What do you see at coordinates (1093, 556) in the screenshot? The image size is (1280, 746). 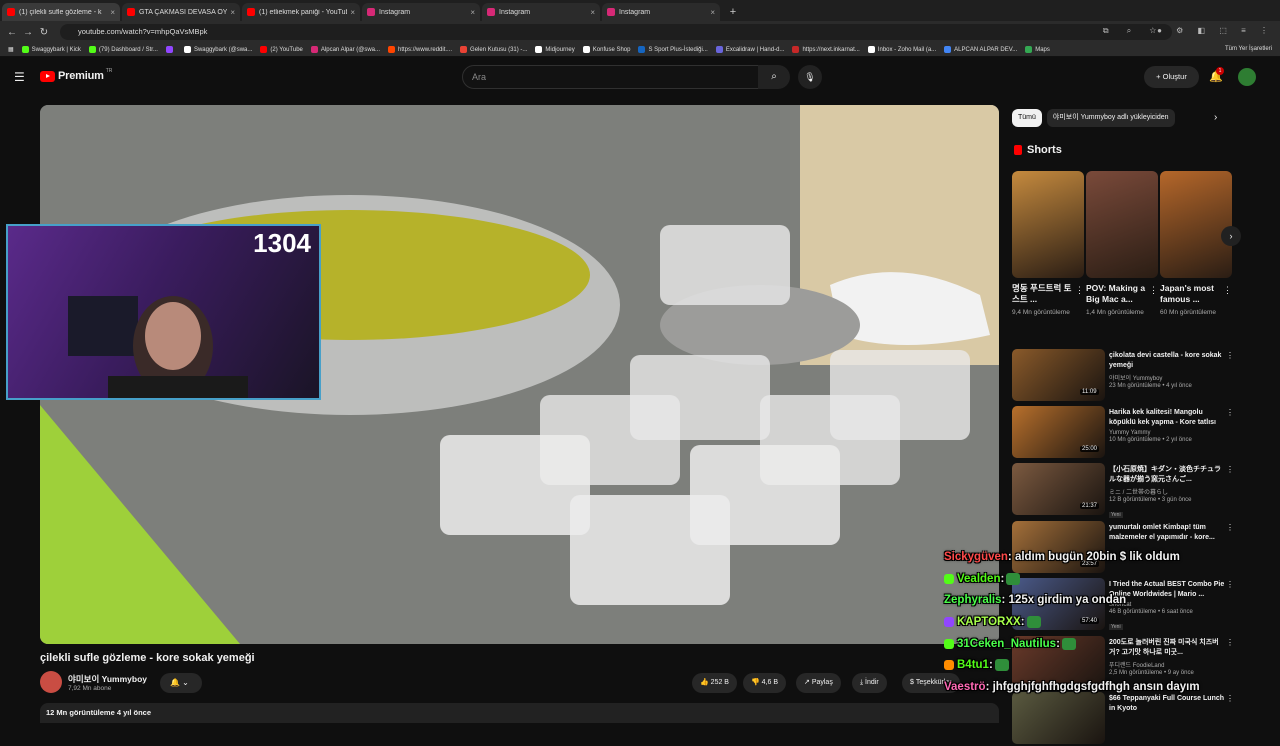 I see `chat-text: : aldım bugün 20bin $ lik oldum` at bounding box center [1093, 556].